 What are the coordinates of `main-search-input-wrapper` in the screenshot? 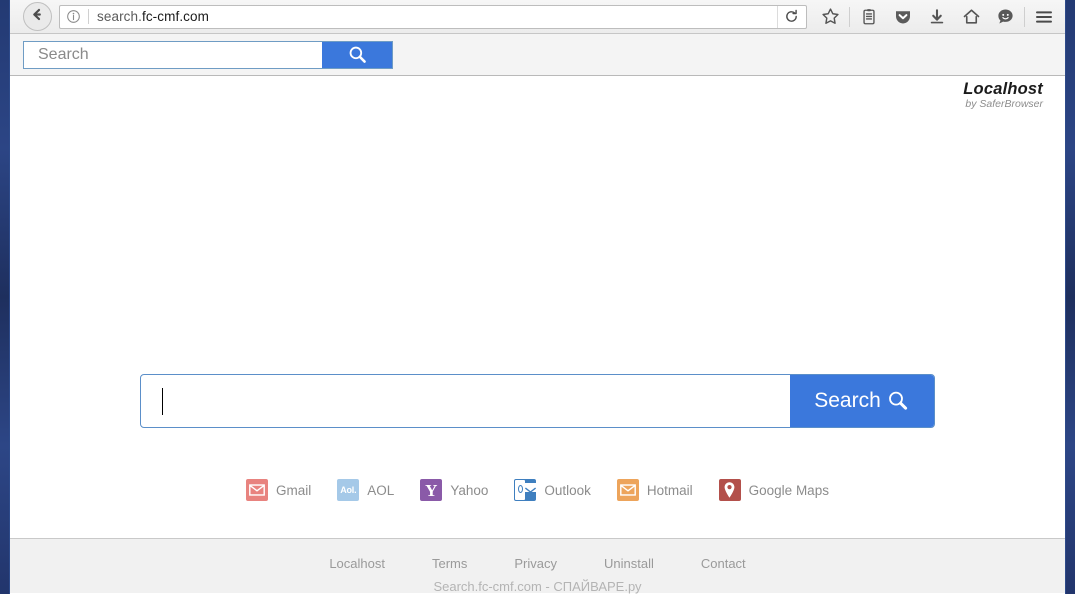 It's located at (465, 401).